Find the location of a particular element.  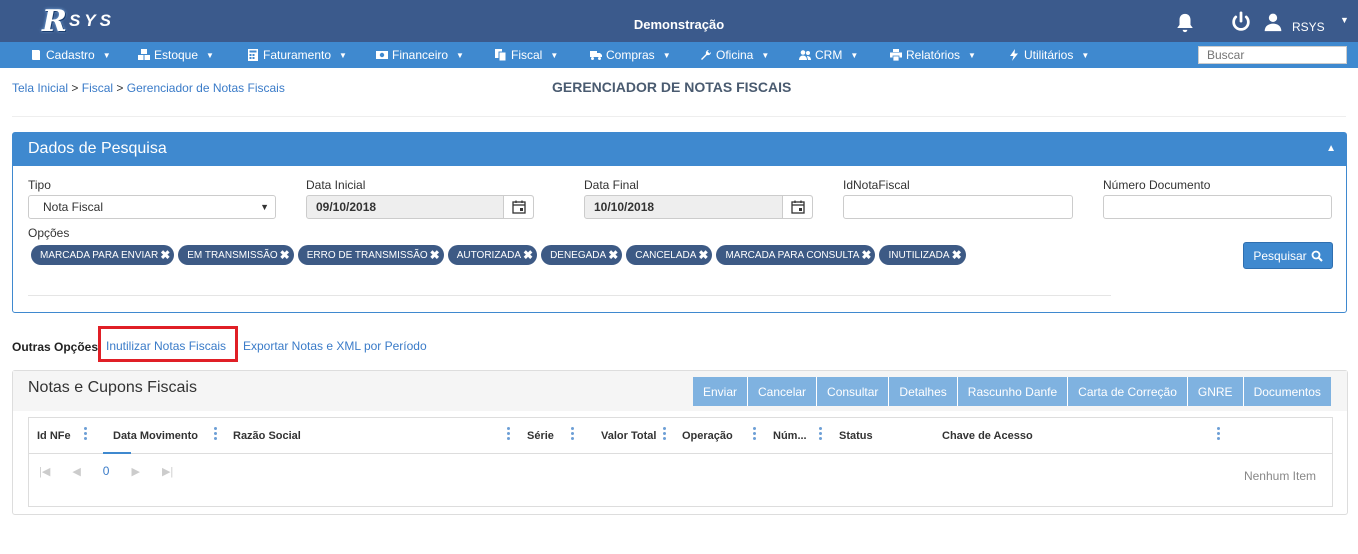

data-final-field: 10/10/2018 is located at coordinates (698, 207).